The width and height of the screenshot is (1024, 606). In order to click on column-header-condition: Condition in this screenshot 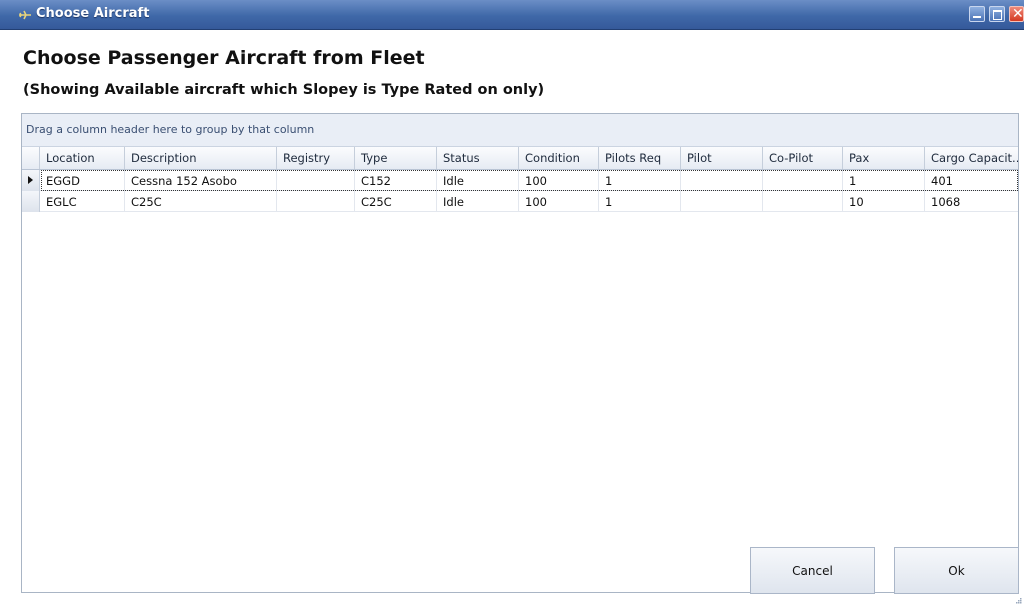, I will do `click(559, 158)`.